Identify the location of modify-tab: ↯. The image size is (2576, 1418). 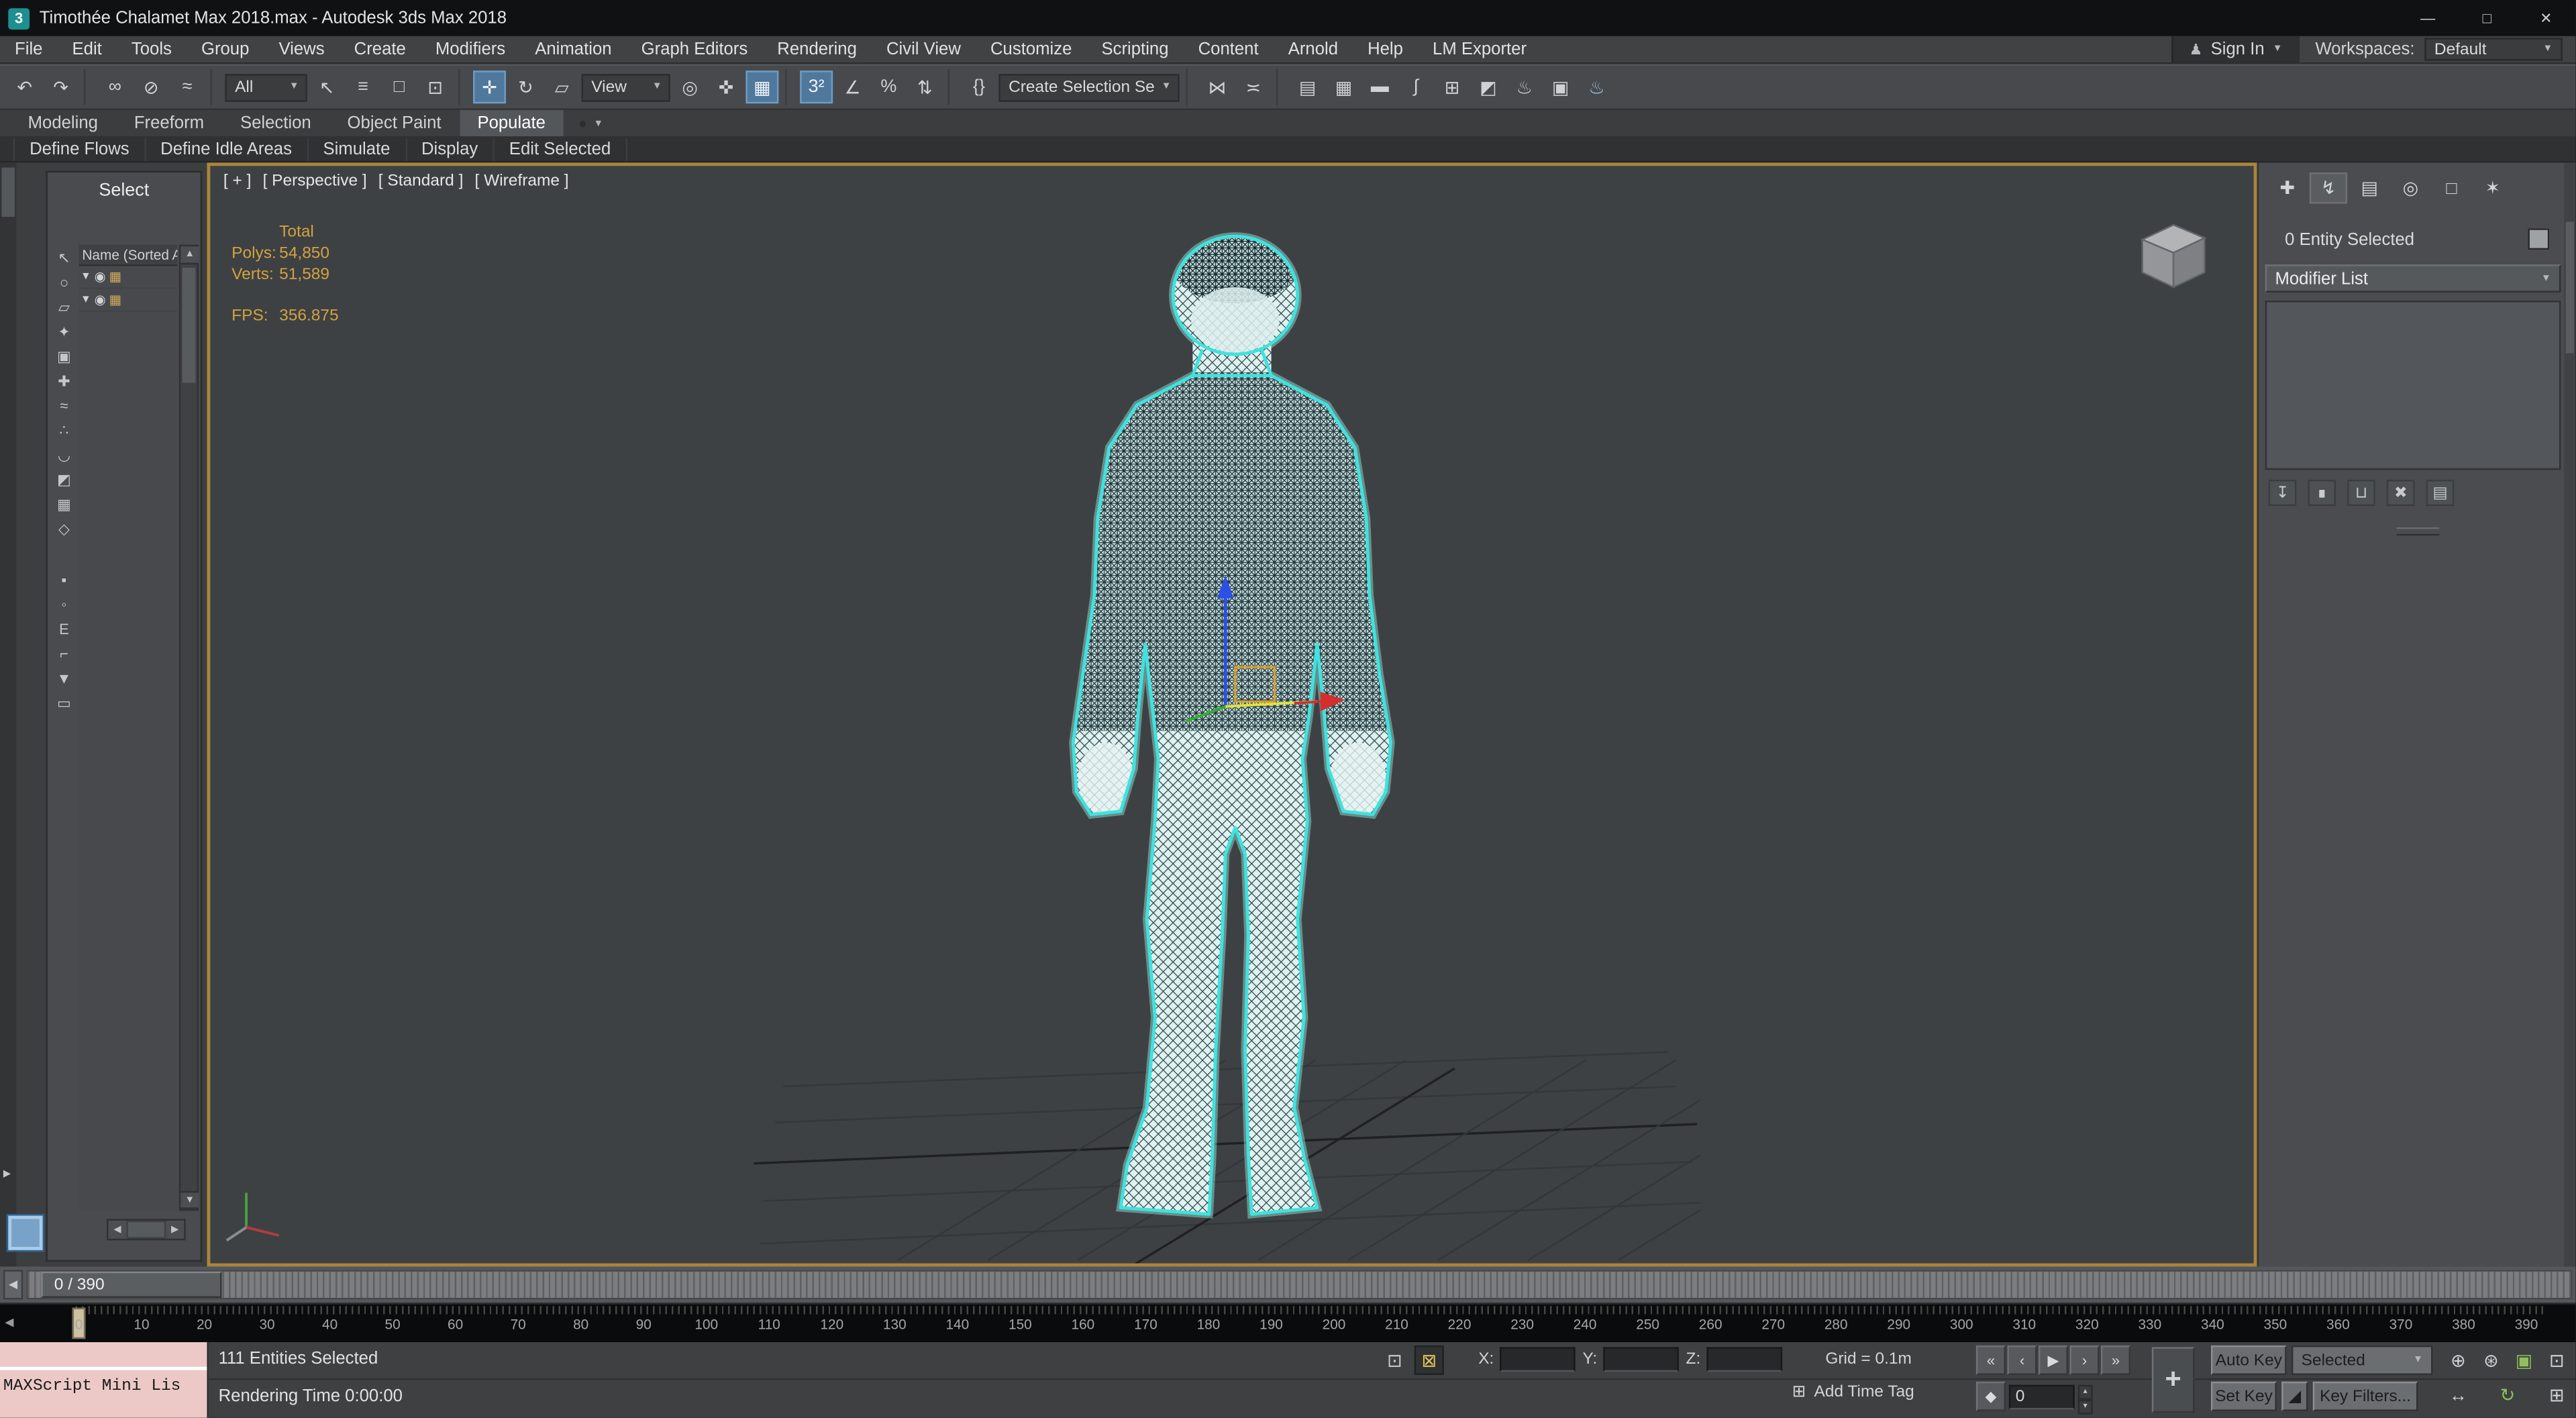
(2328, 188).